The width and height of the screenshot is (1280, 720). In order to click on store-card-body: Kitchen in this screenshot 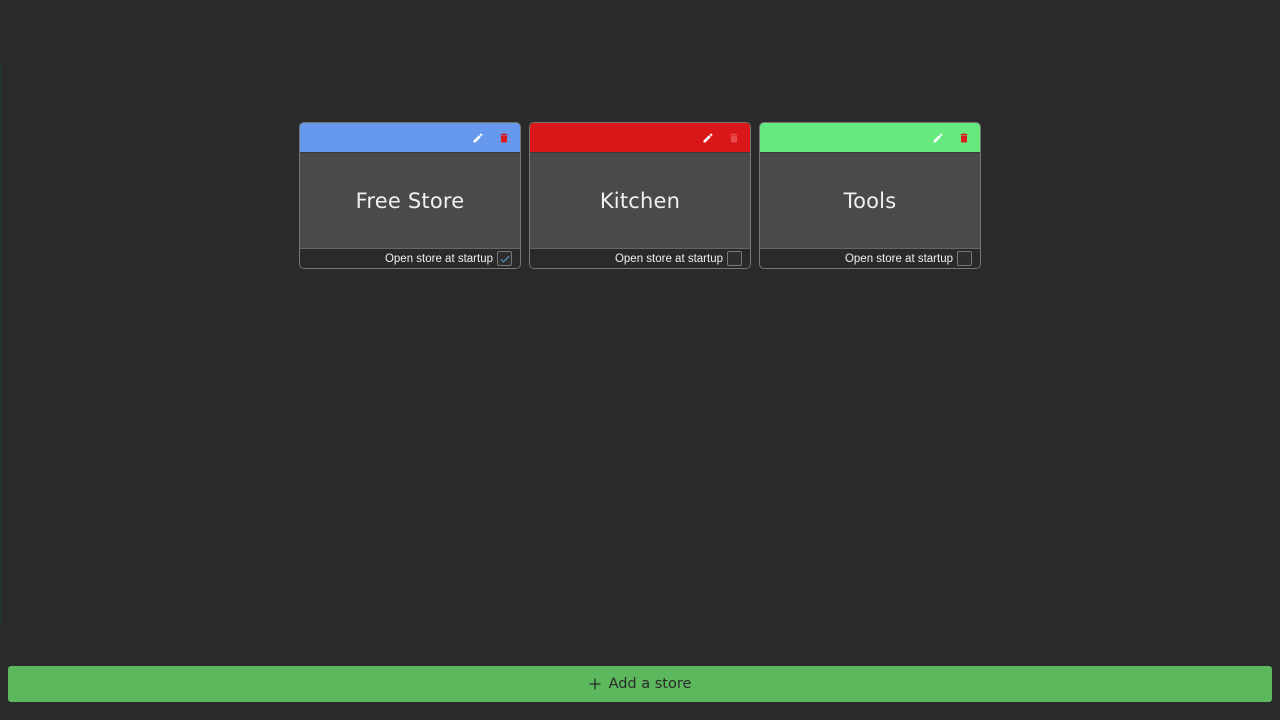, I will do `click(640, 200)`.